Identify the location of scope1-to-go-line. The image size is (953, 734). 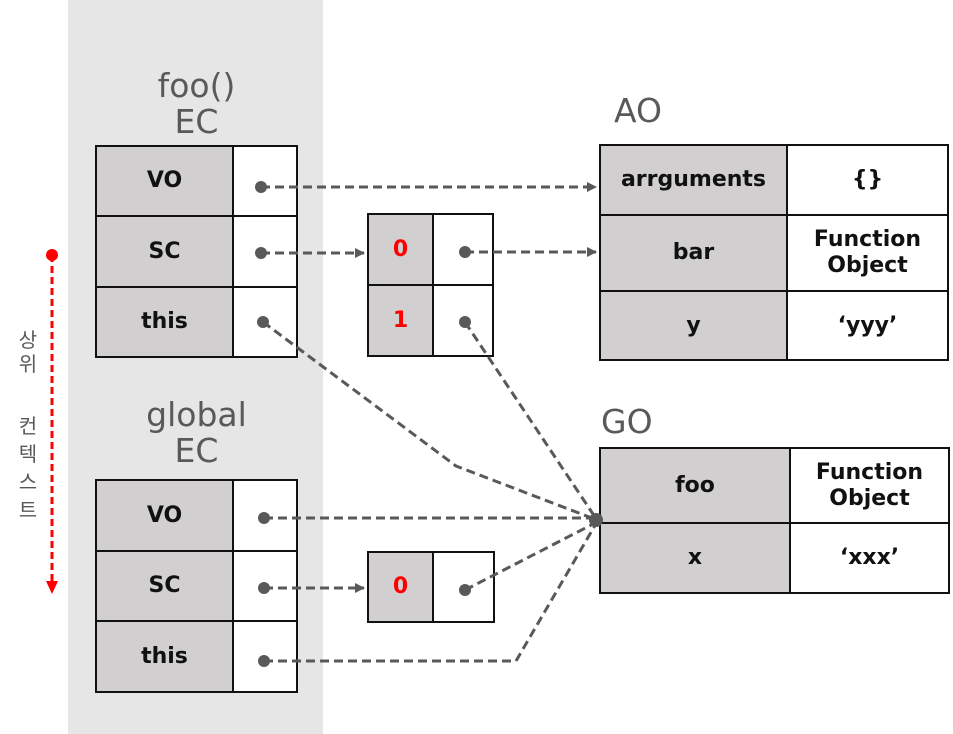
(531, 421).